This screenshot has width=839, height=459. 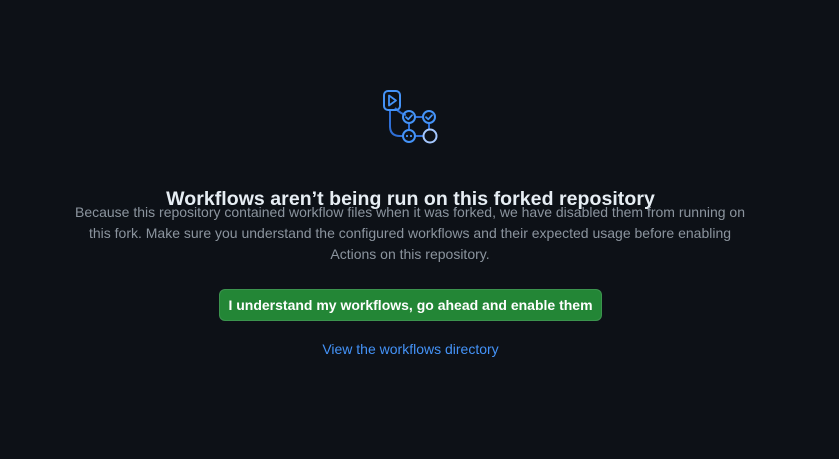 I want to click on workflow-actions-icon, so click(x=410, y=117).